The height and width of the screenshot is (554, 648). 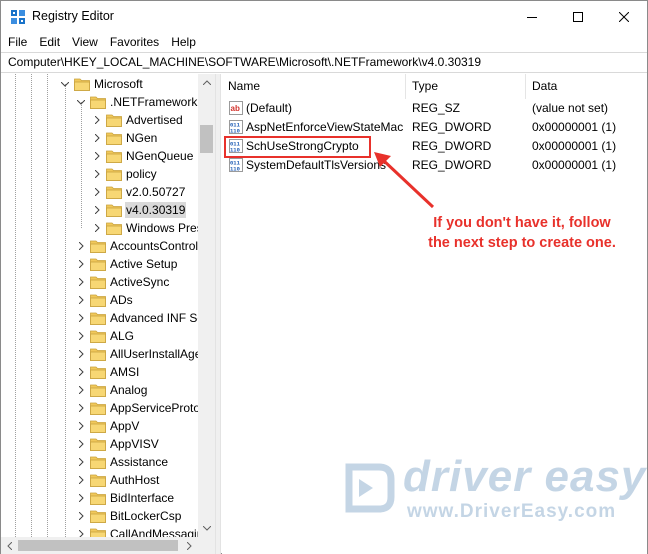 I want to click on tree-item: AppServiceProtocols, so click(x=145, y=408).